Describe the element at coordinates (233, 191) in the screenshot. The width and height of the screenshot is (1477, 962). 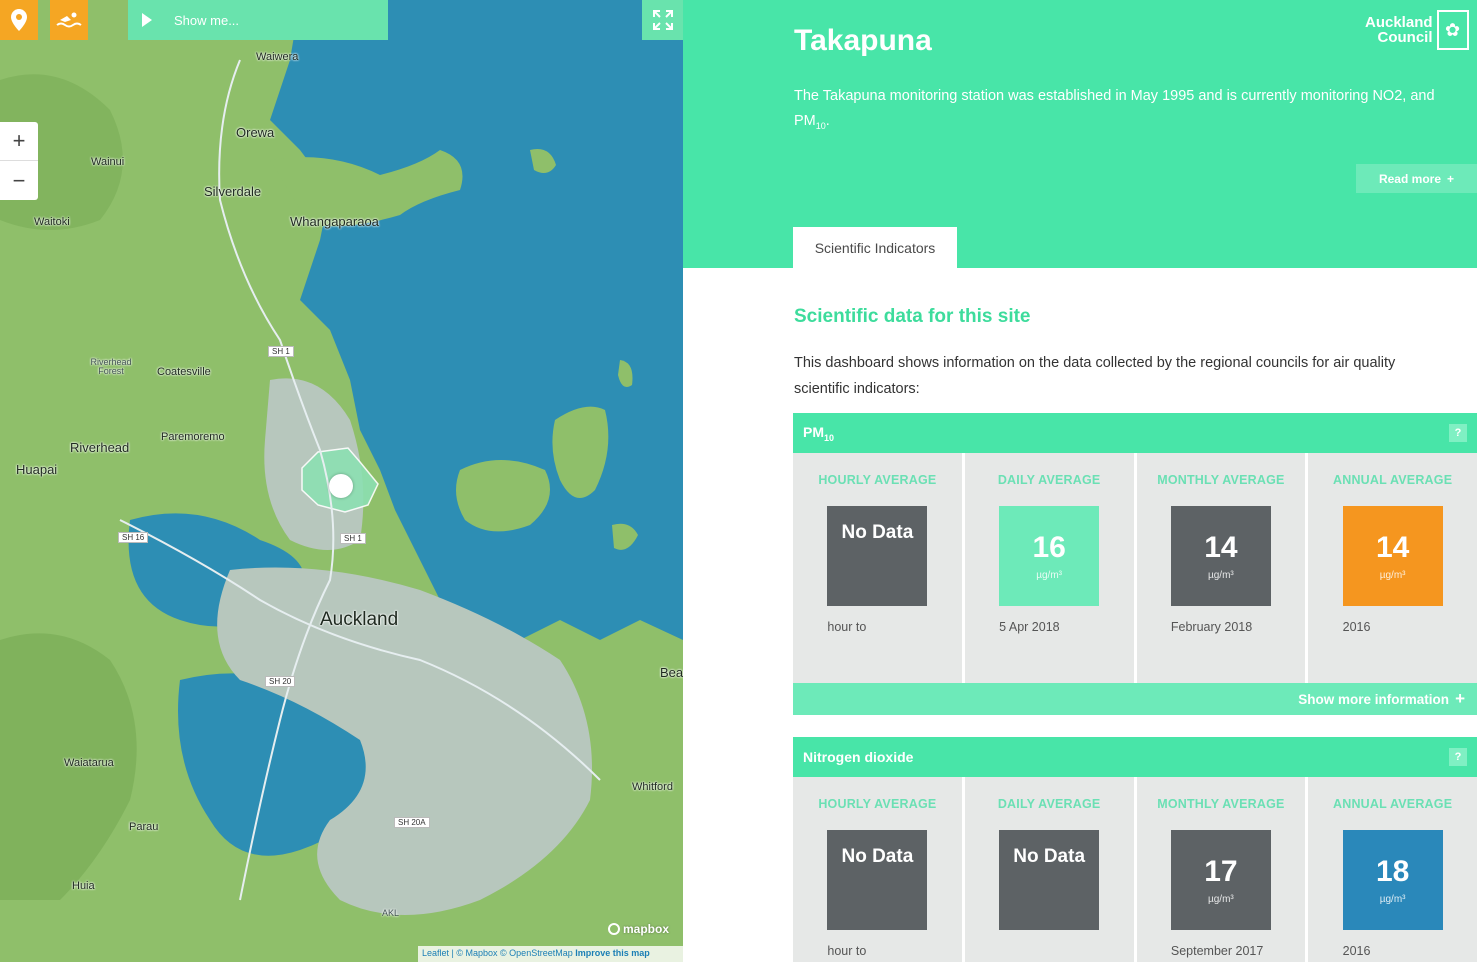
I see `place-label: Silverdale` at that location.